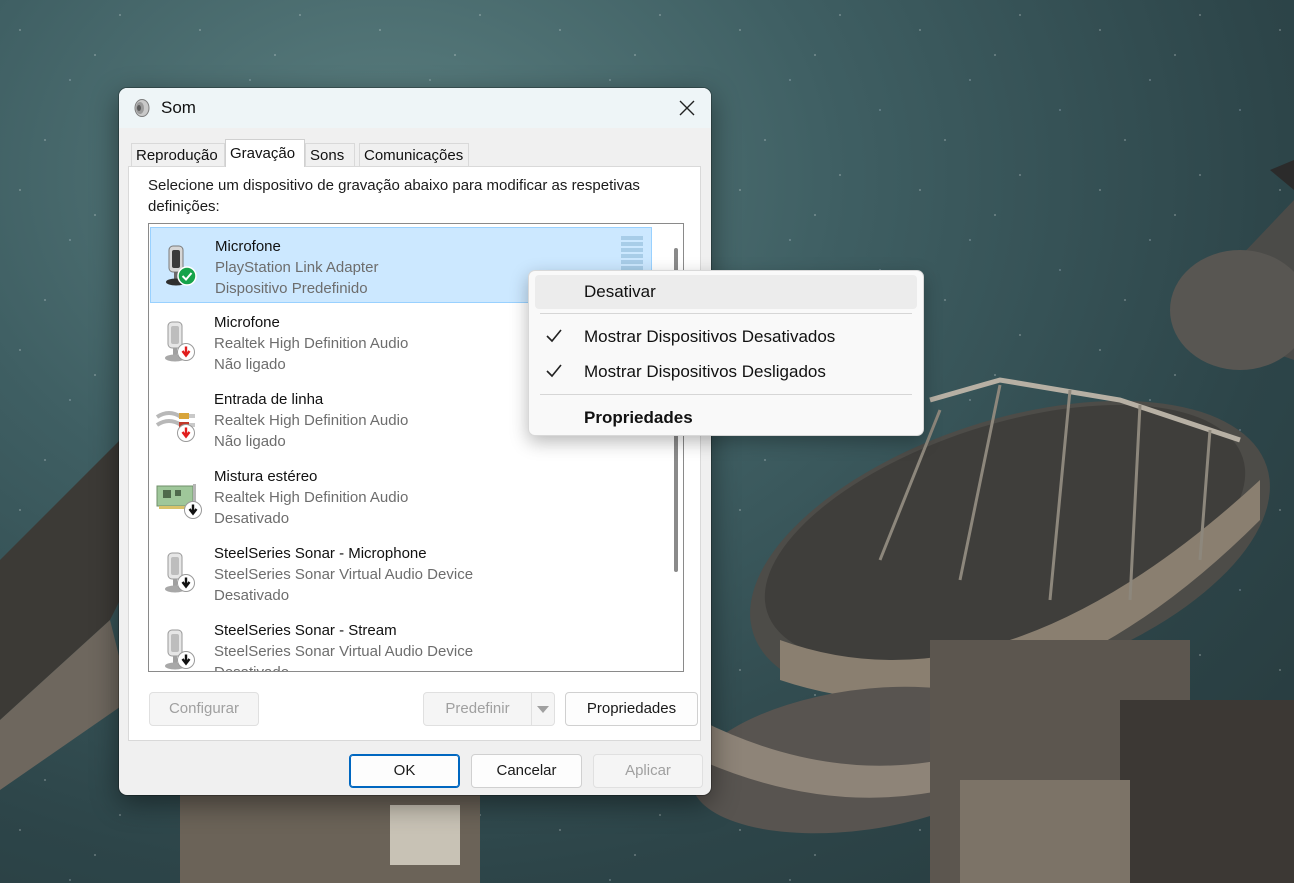 The height and width of the screenshot is (883, 1294). I want to click on menu-item-label: Propriedades, so click(638, 417).